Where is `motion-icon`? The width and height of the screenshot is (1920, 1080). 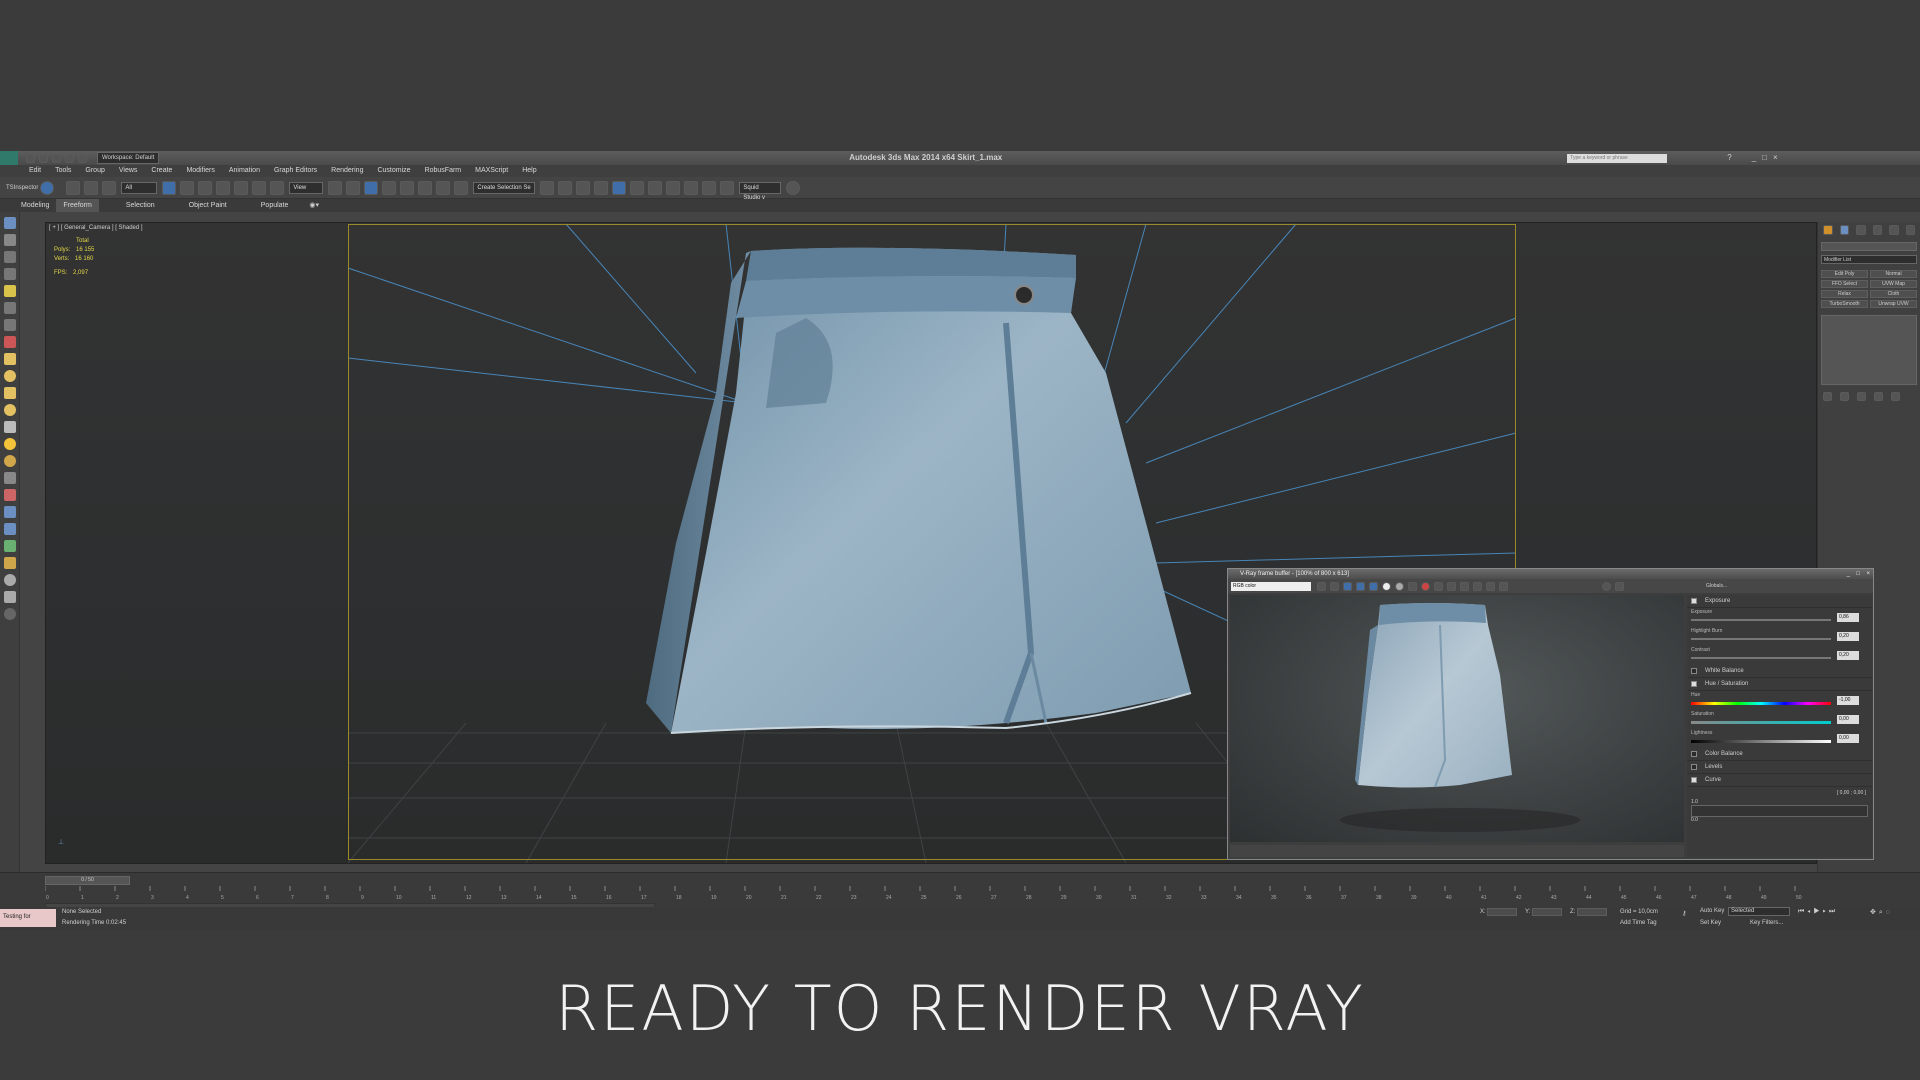 motion-icon is located at coordinates (9, 546).